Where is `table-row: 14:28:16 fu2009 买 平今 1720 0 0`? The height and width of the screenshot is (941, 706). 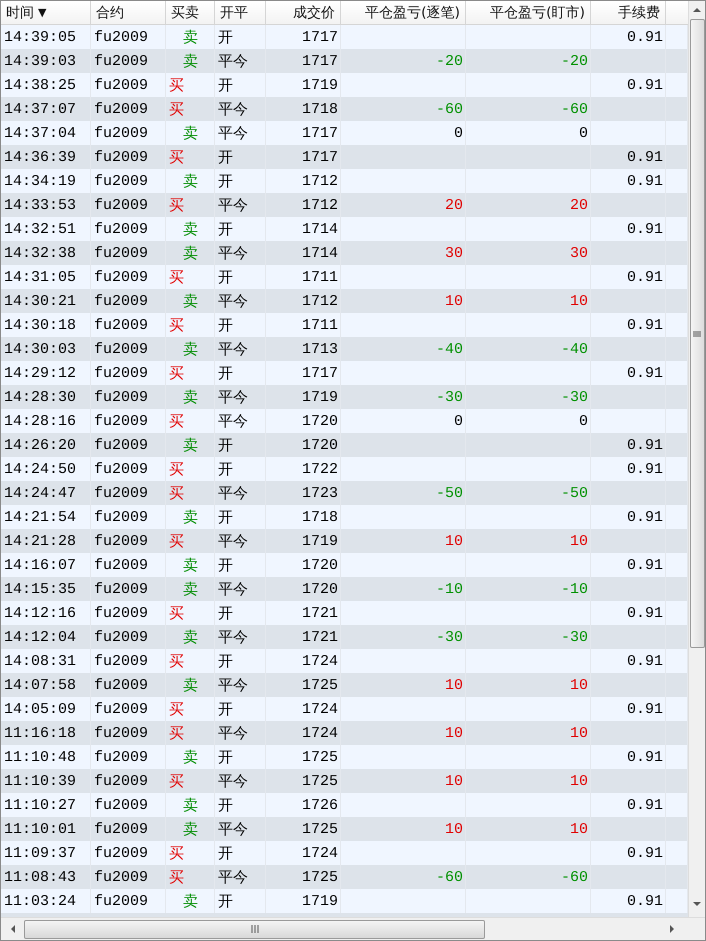
table-row: 14:28:16 fu2009 买 平今 1720 0 0 is located at coordinates (344, 421).